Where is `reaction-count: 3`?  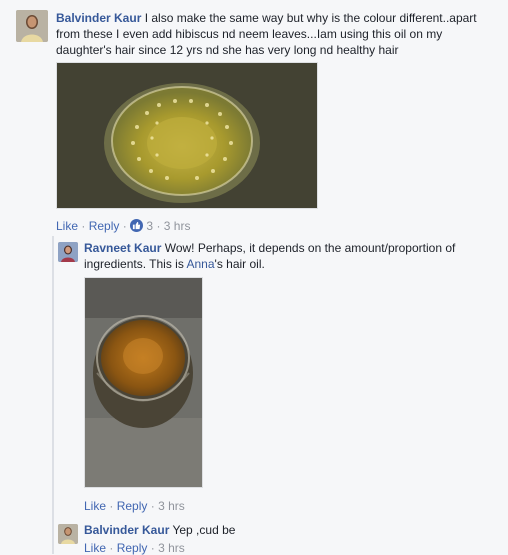 reaction-count: 3 is located at coordinates (149, 226).